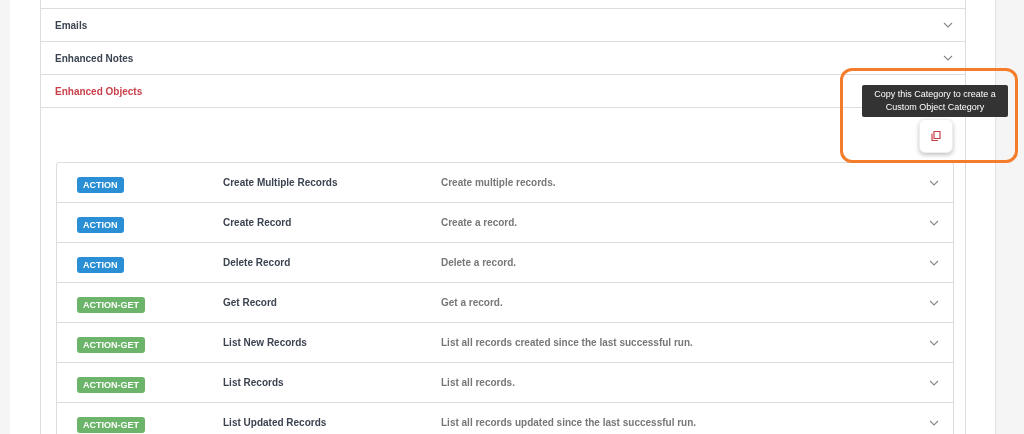  I want to click on category-label: Enhanced Objects, so click(99, 91).